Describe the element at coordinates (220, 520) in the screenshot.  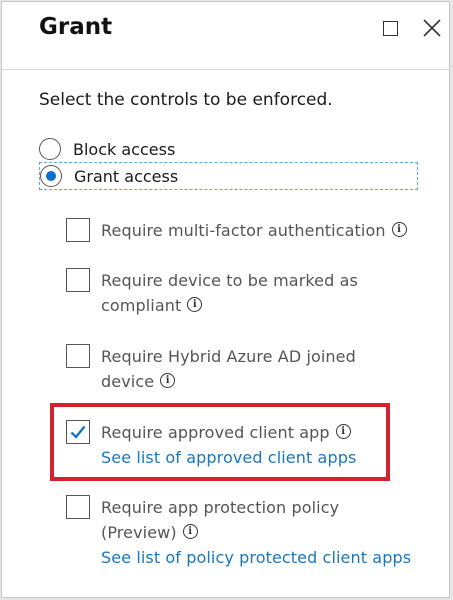
I see `app-protection-policy-label: Require app protection policy (Preview)` at that location.